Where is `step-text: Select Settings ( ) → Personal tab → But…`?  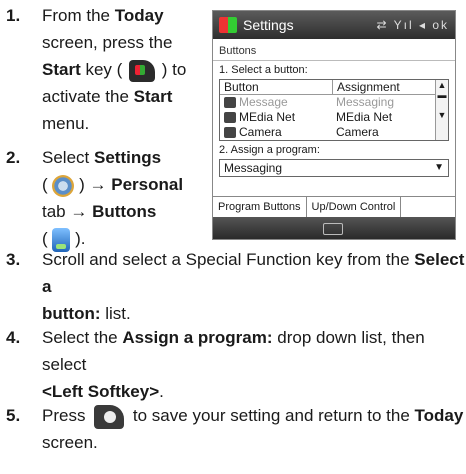 step-text: Select Settings ( ) → Personal tab → But… is located at coordinates (126, 198).